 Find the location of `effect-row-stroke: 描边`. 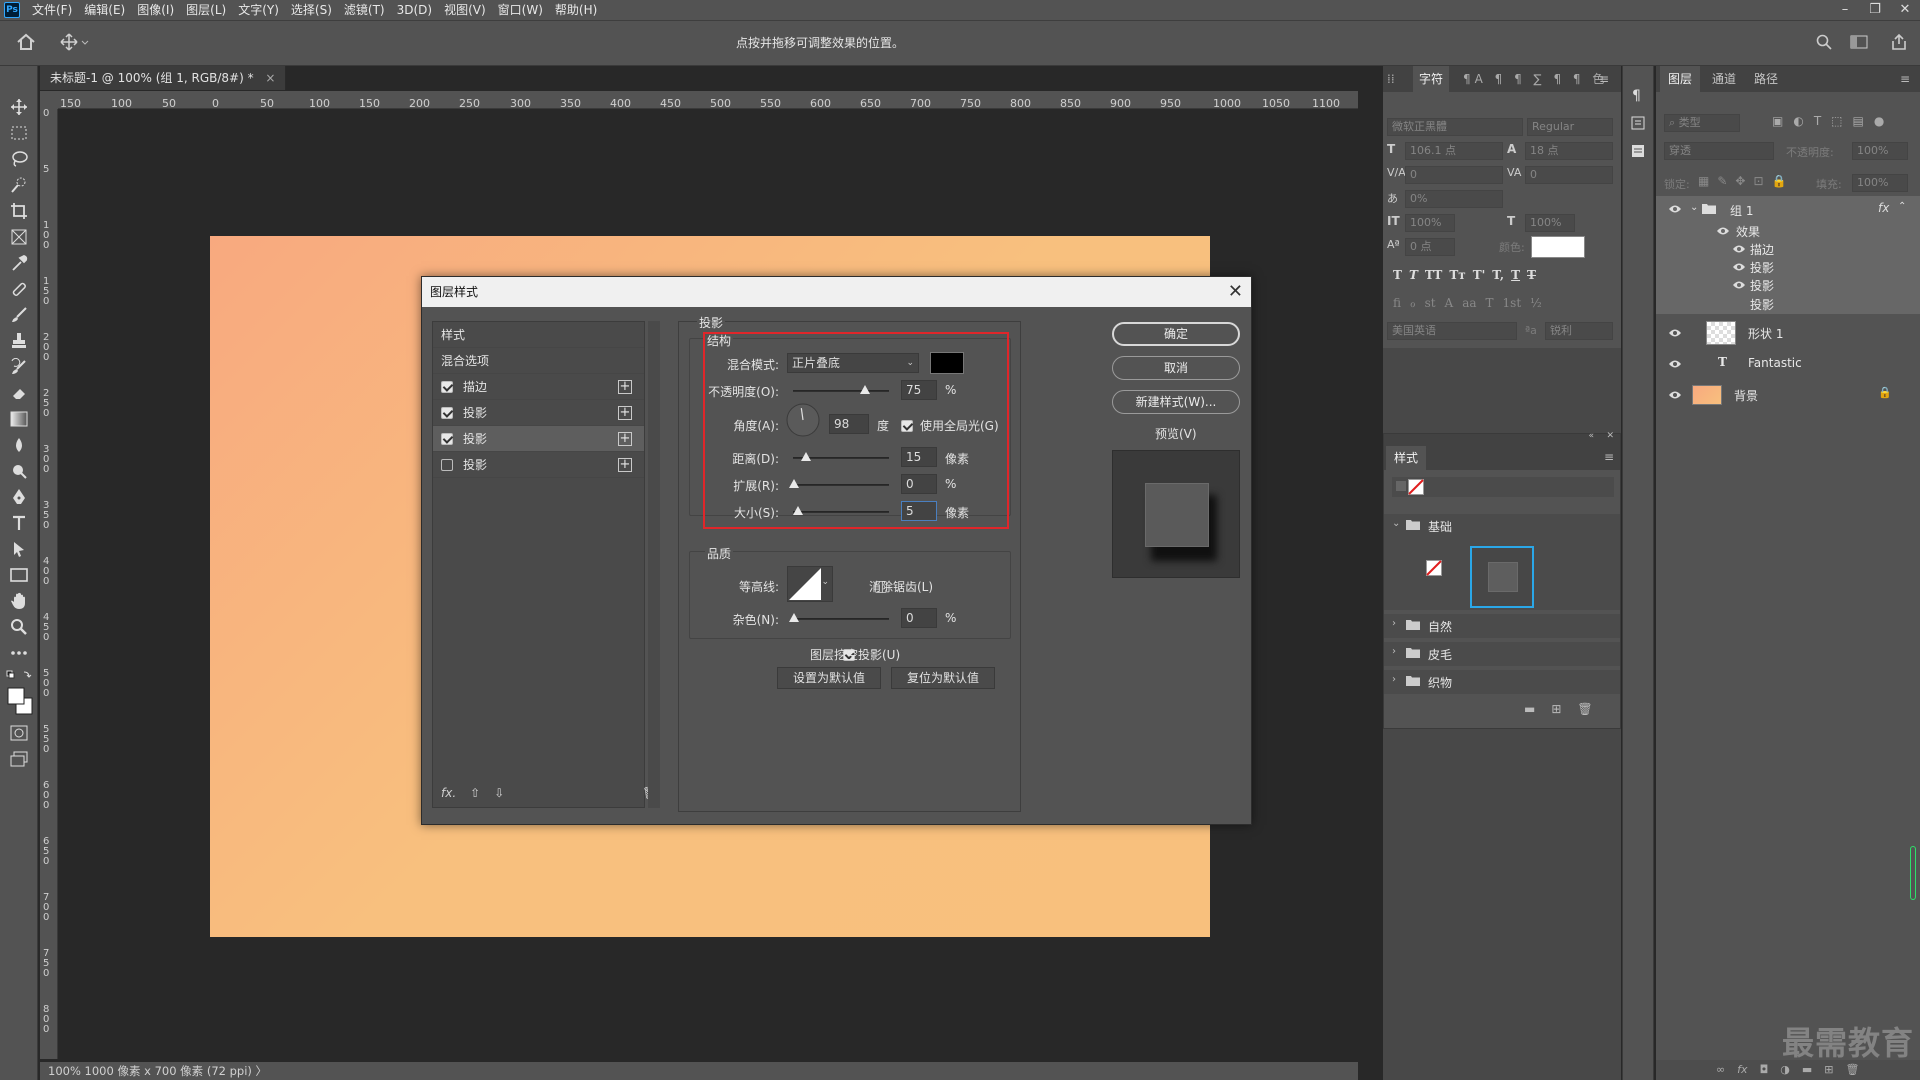

effect-row-stroke: 描边 is located at coordinates (1788, 249).